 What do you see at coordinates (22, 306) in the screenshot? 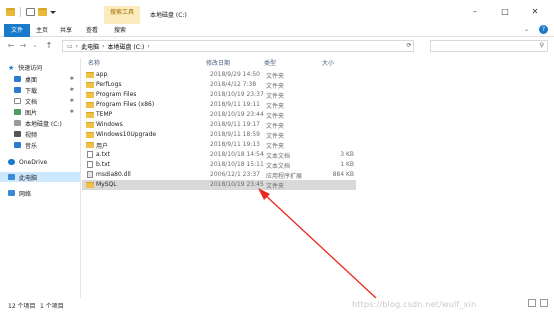
I see `item-count: 12 个项目` at bounding box center [22, 306].